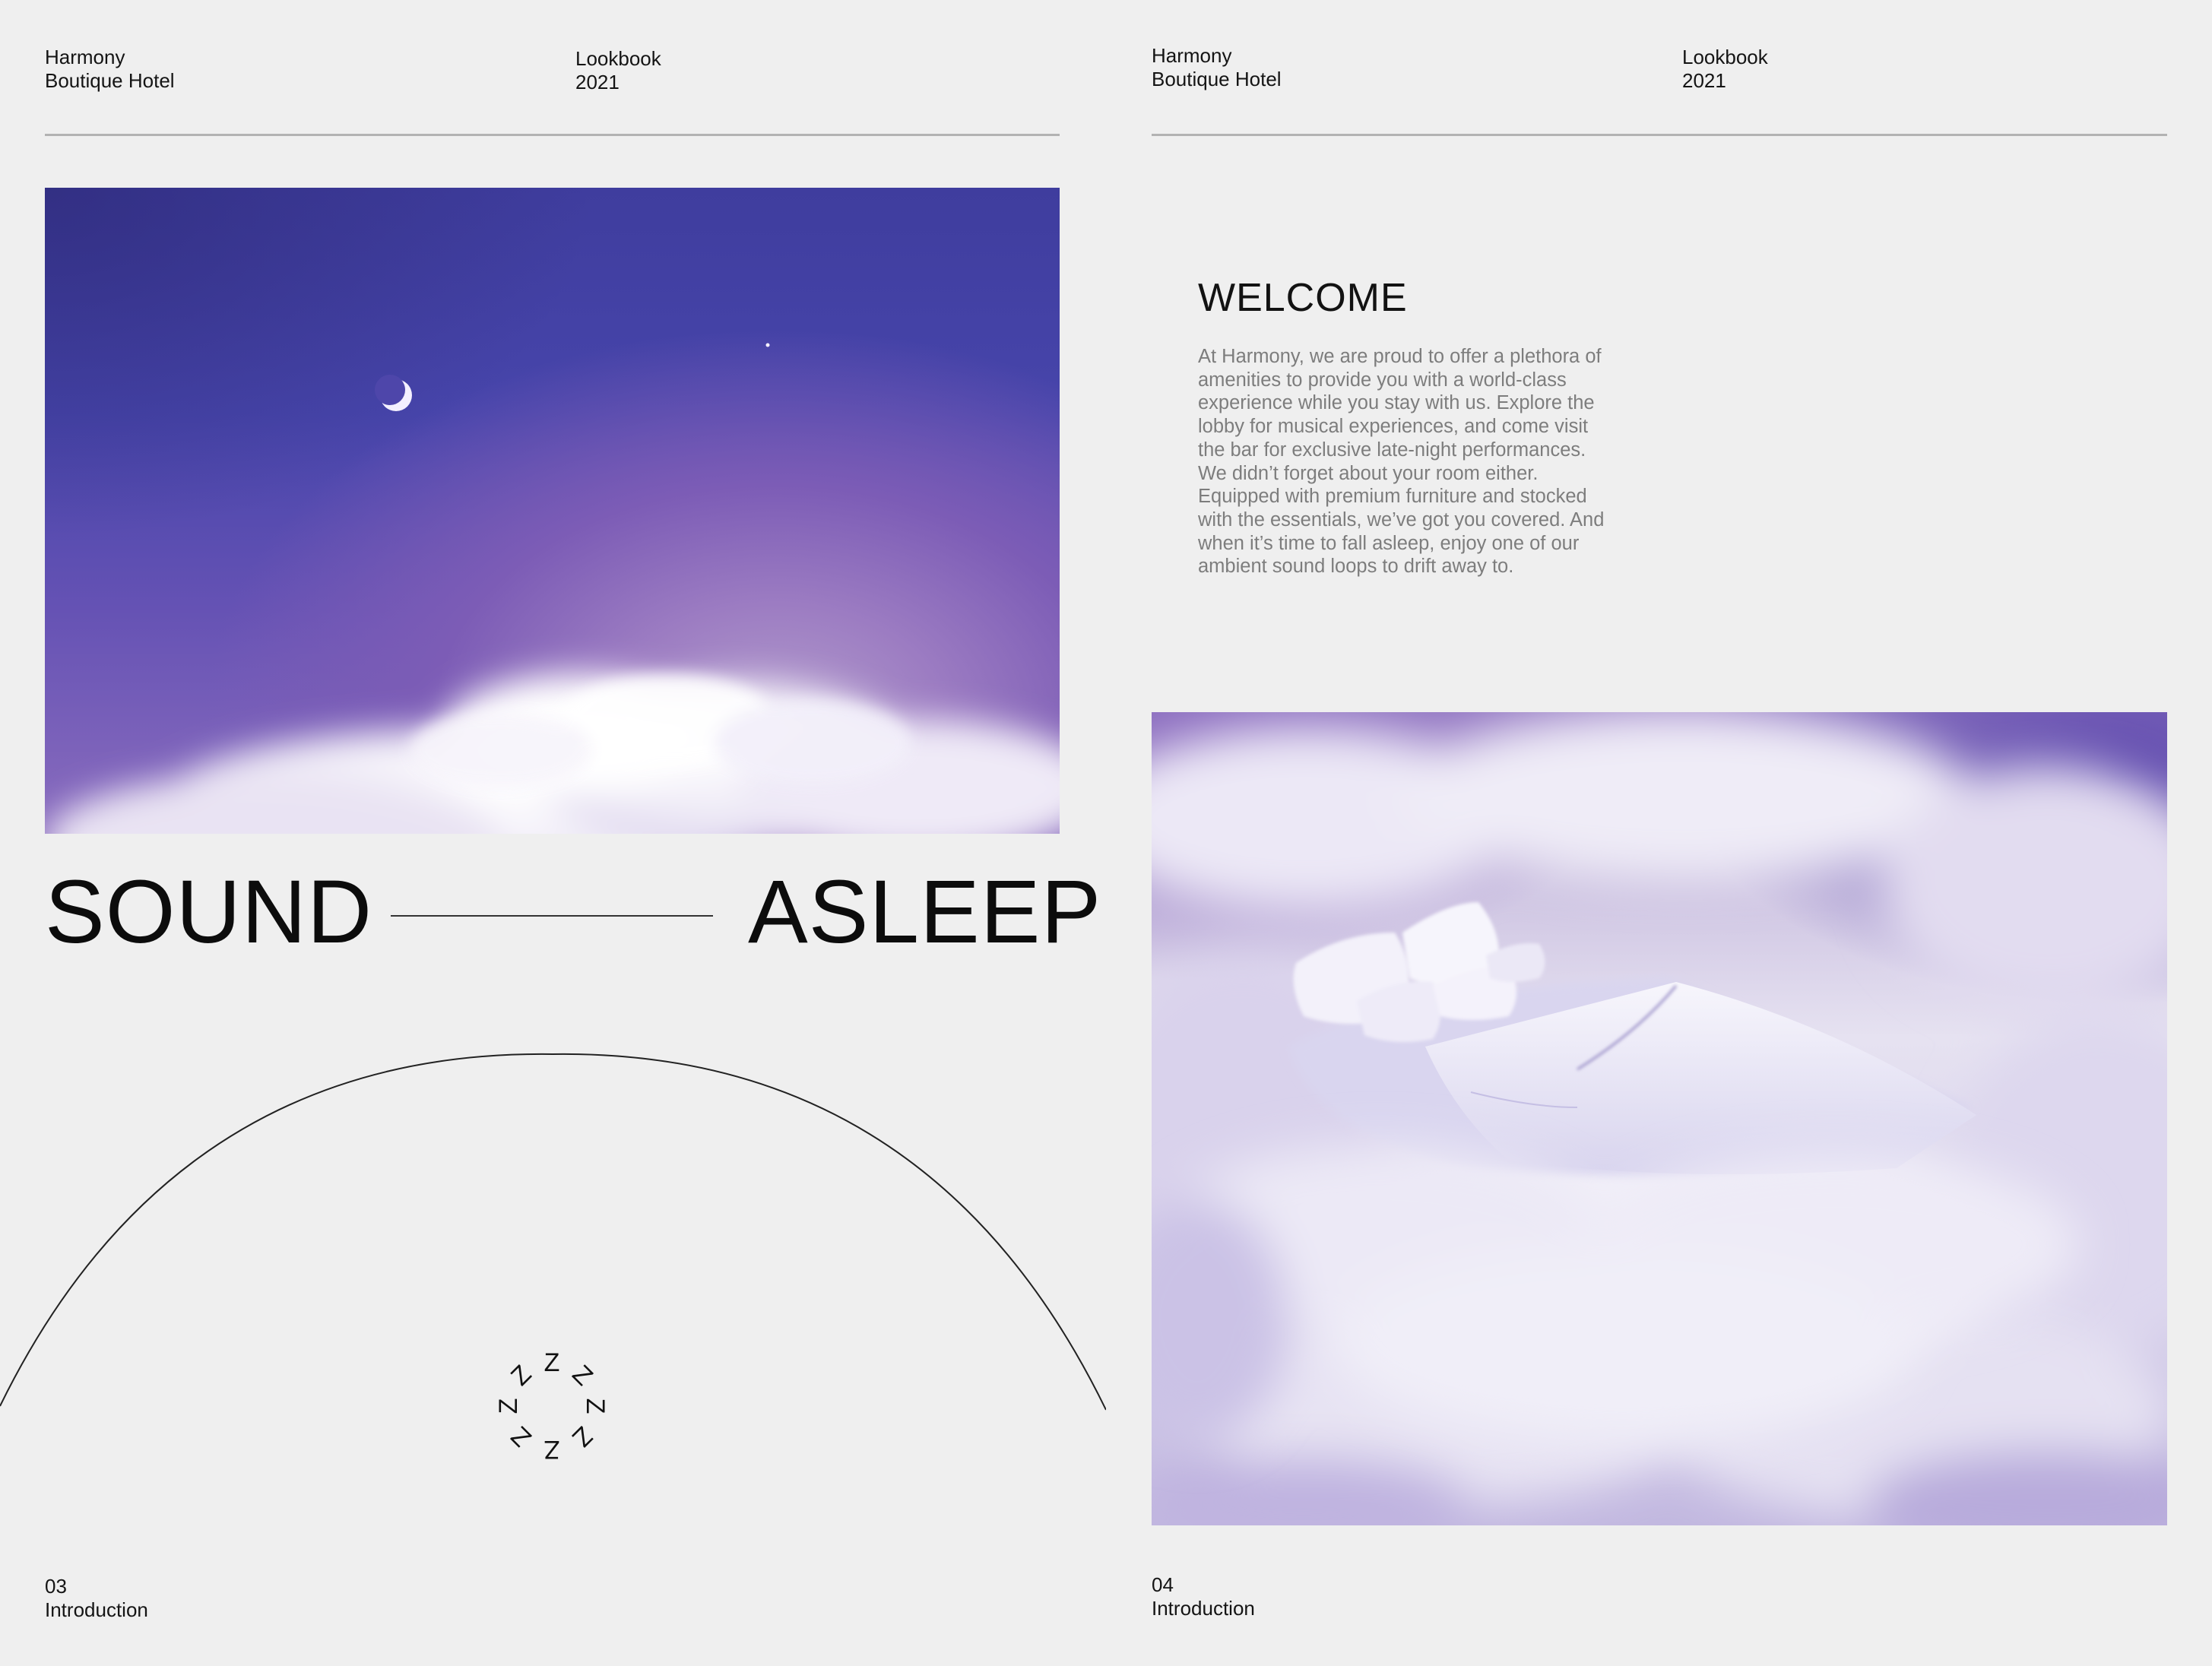  Describe the element at coordinates (1163, 1584) in the screenshot. I see `footer-page-number: 04` at that location.